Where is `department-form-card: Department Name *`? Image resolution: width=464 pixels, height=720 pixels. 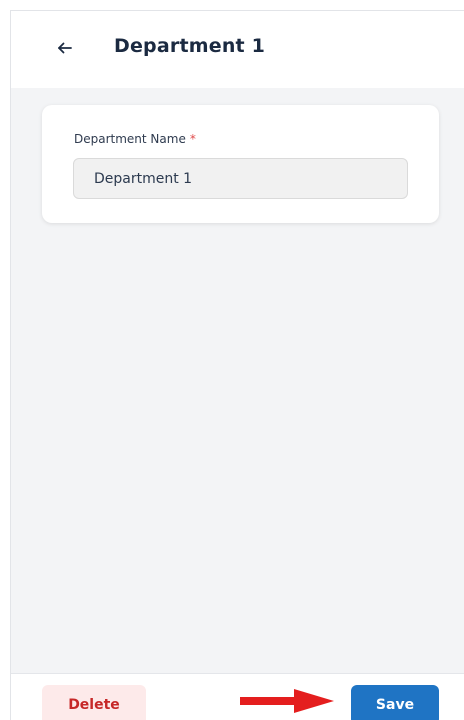 department-form-card: Department Name * is located at coordinates (240, 164).